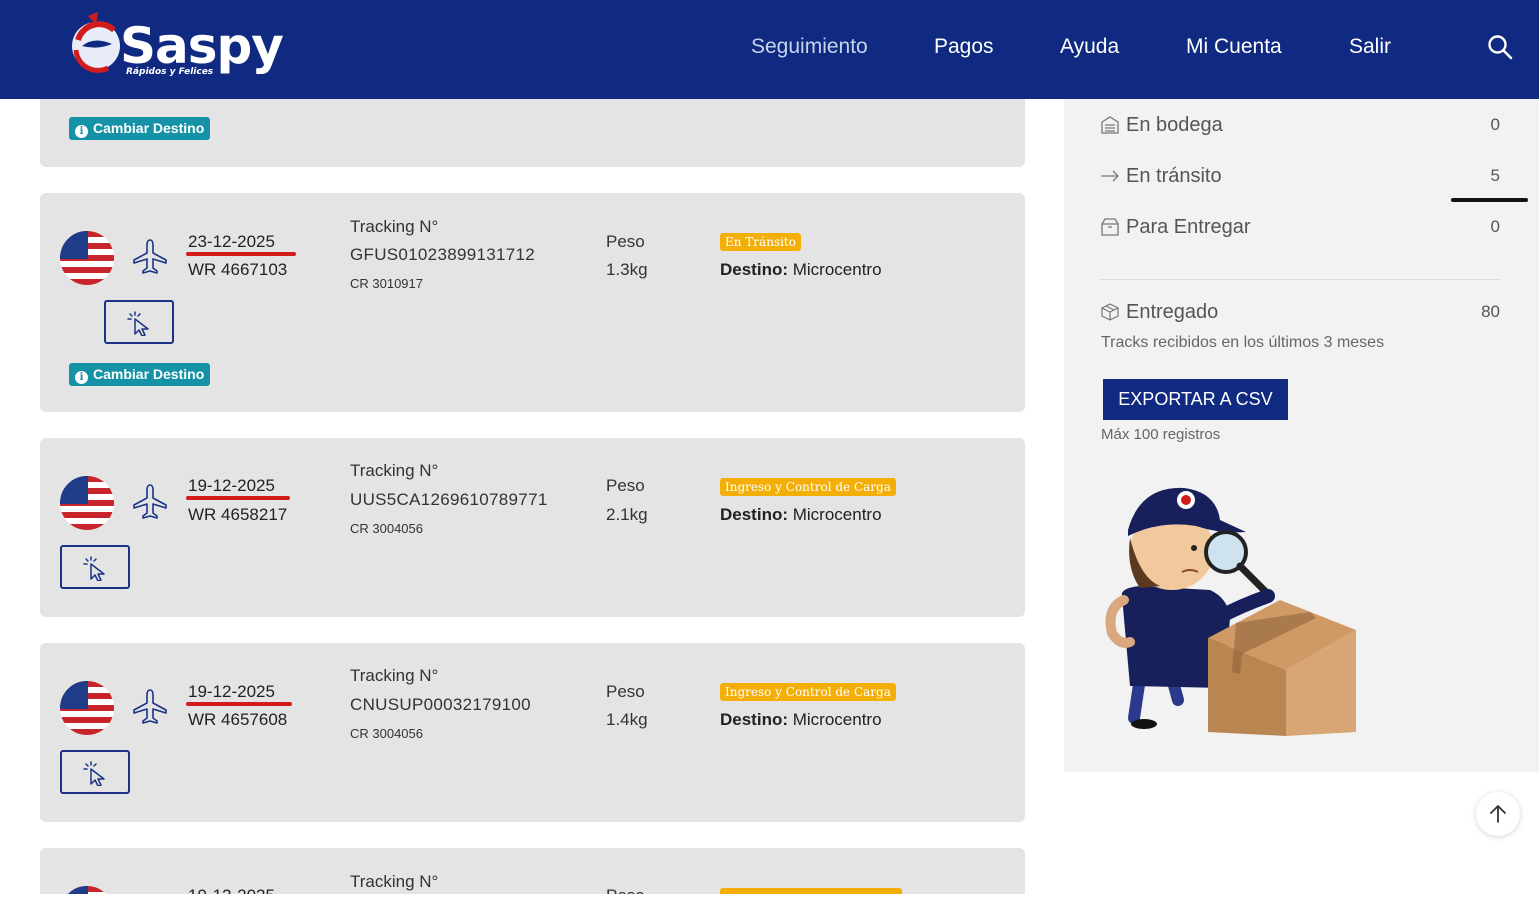 The width and height of the screenshot is (1539, 906). What do you see at coordinates (1234, 47) in the screenshot?
I see `nav-mi-cuenta: Mi Cuenta` at bounding box center [1234, 47].